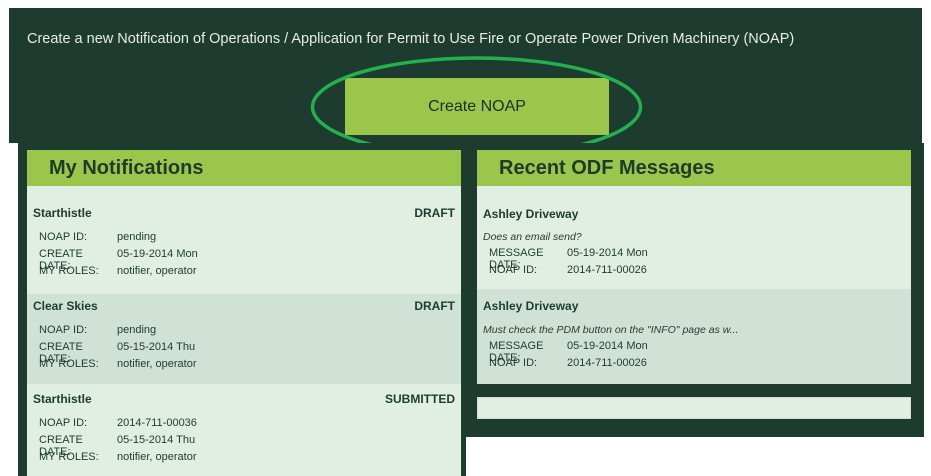  Describe the element at coordinates (420, 399) in the screenshot. I see `notification-status: SUBMITTED` at that location.